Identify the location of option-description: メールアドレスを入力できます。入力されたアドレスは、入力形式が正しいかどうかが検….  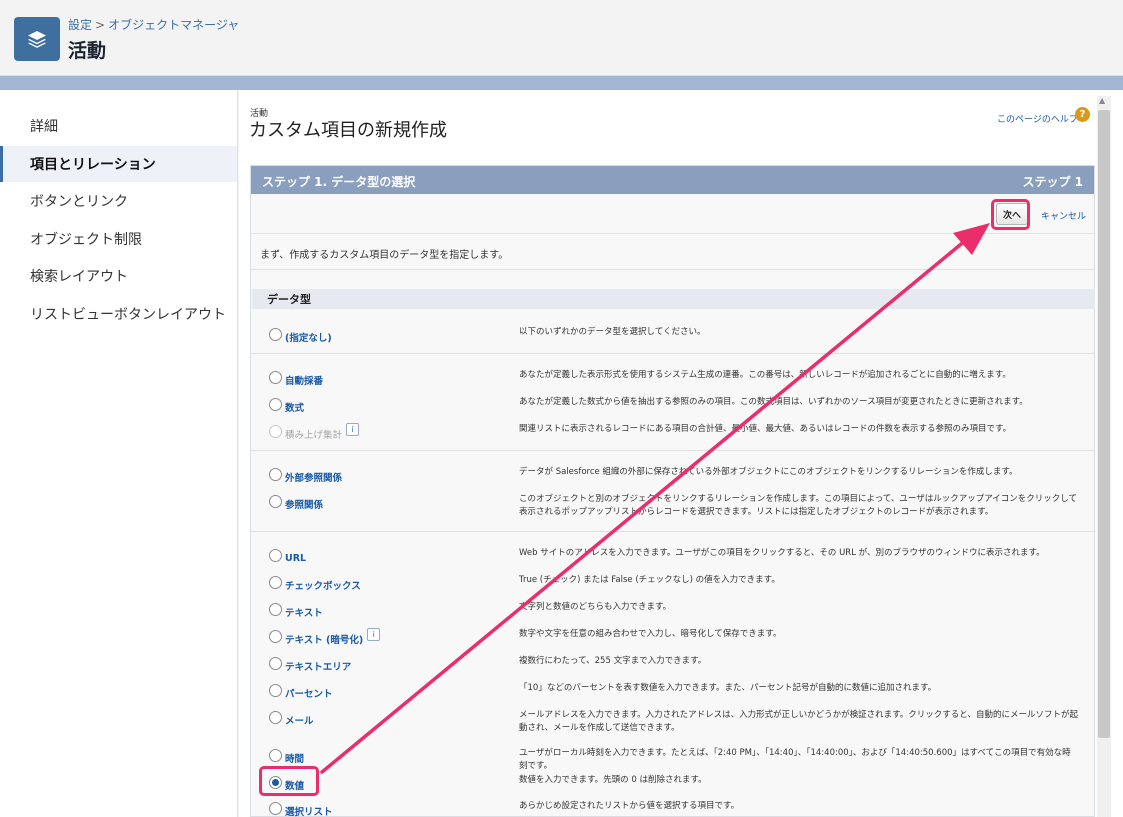
(798, 721).